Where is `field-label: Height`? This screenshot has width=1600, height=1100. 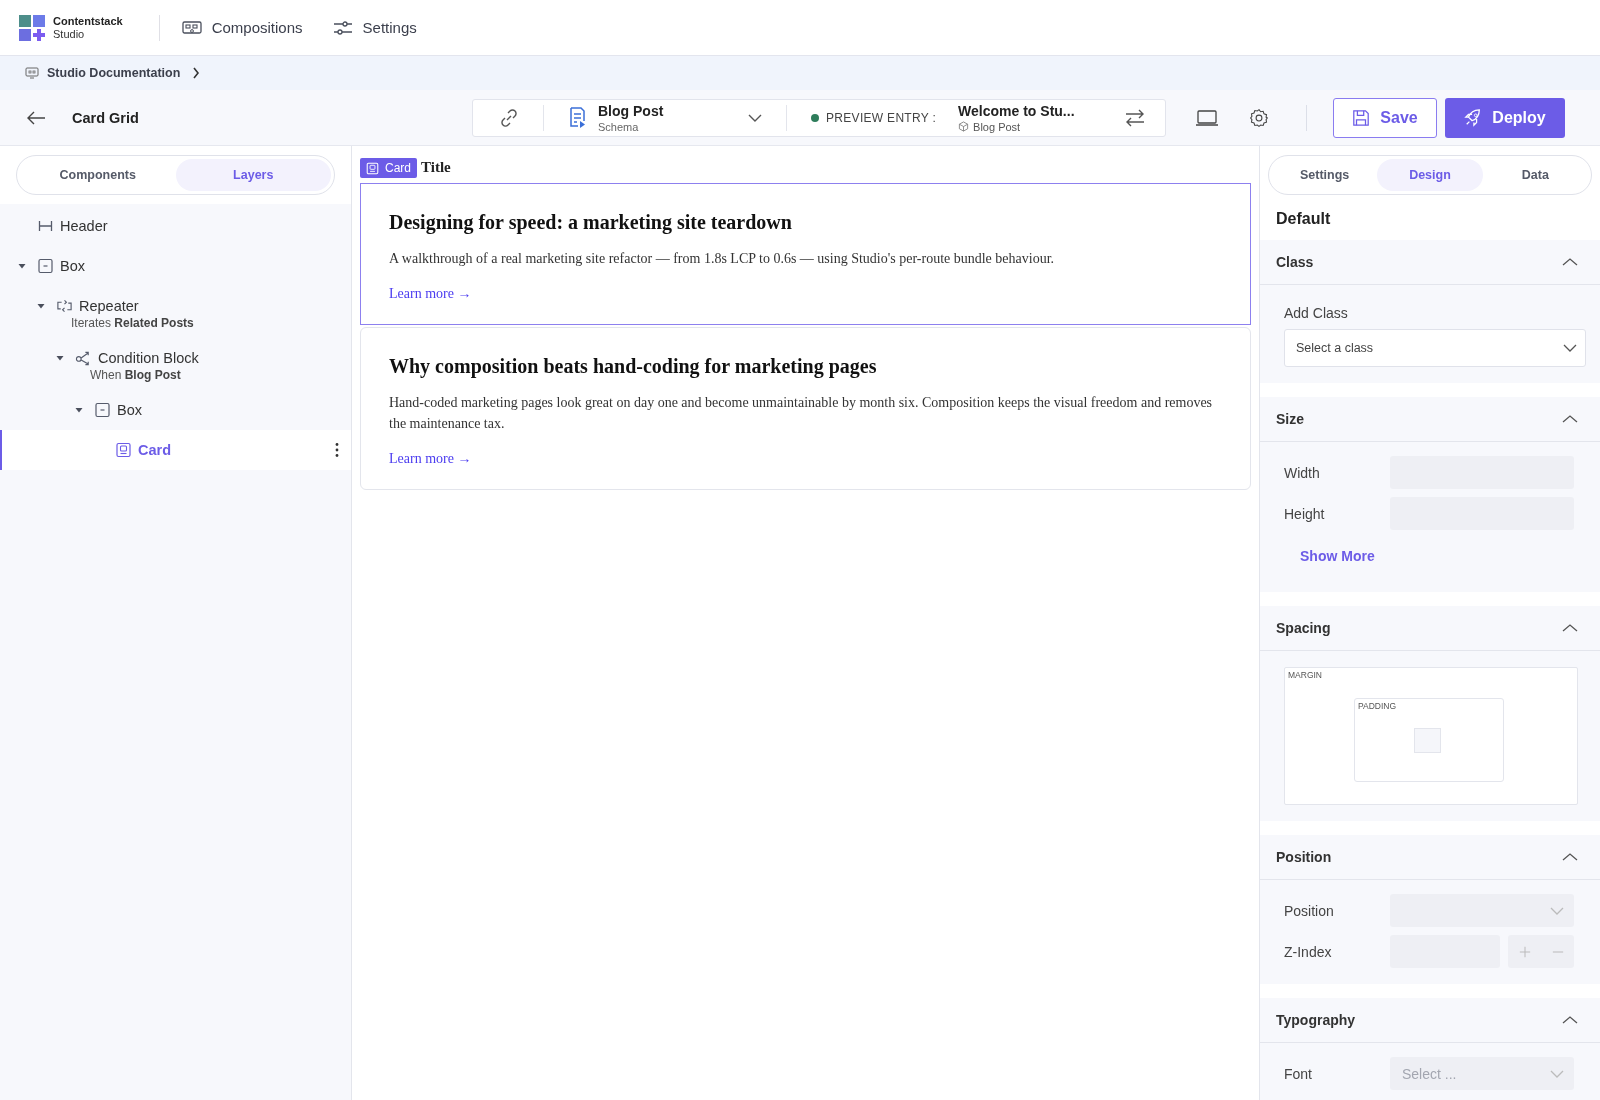
field-label: Height is located at coordinates (1305, 513).